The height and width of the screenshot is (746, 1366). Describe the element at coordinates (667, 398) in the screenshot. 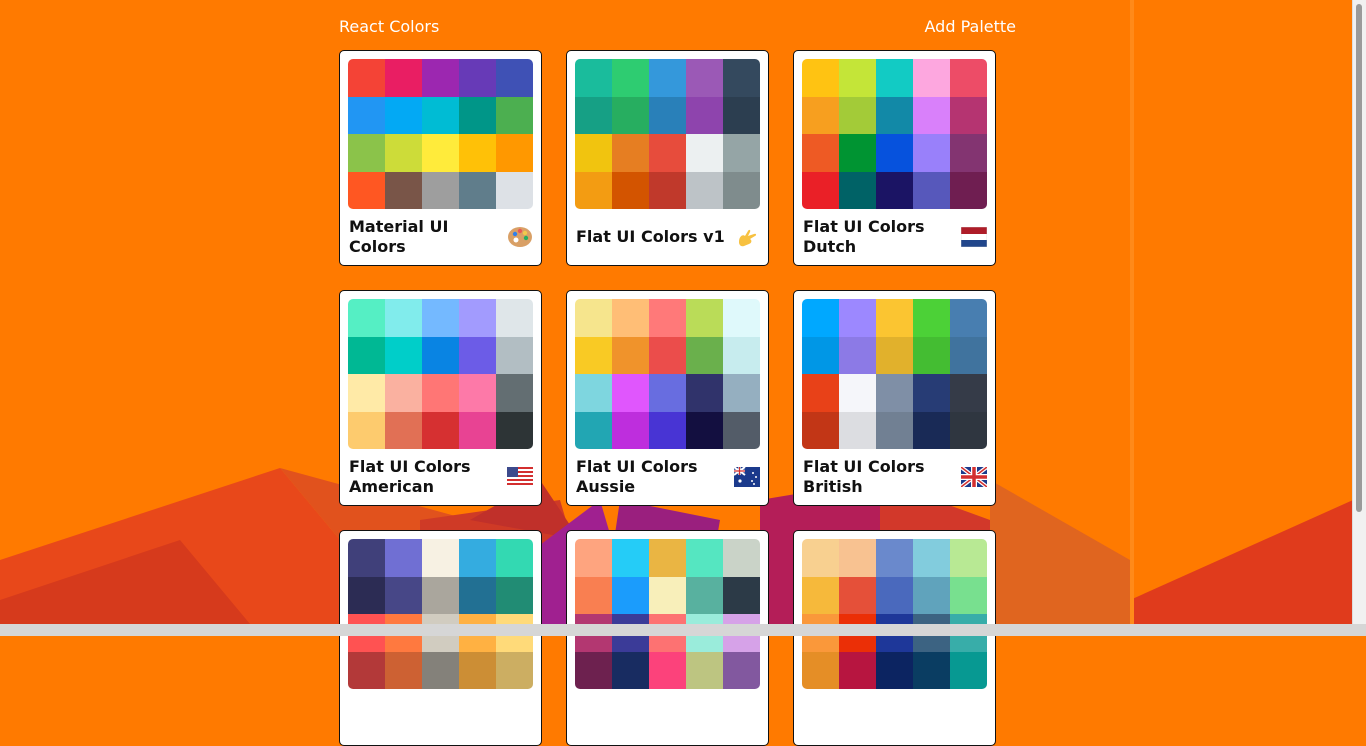

I see `palette-card: Flat UI Colors Aussie` at that location.